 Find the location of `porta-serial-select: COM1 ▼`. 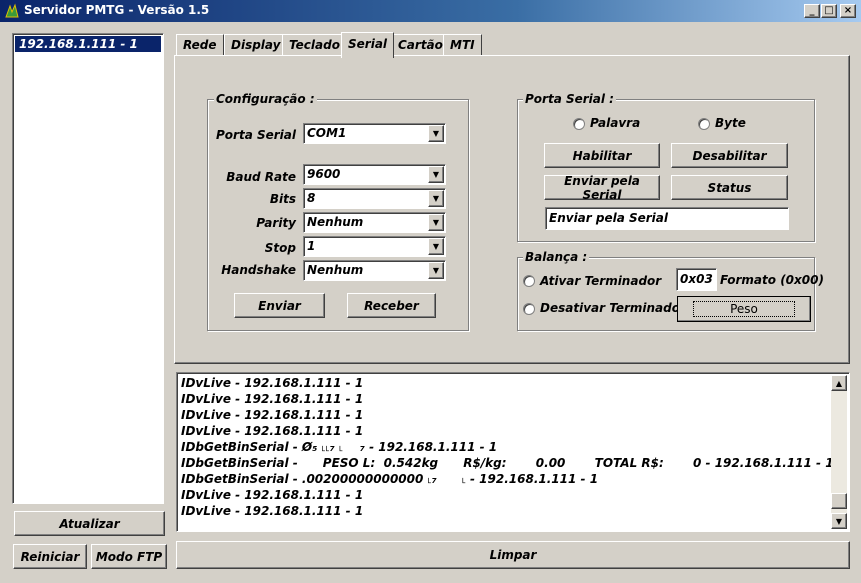

porta-serial-select: COM1 ▼ is located at coordinates (374, 133).